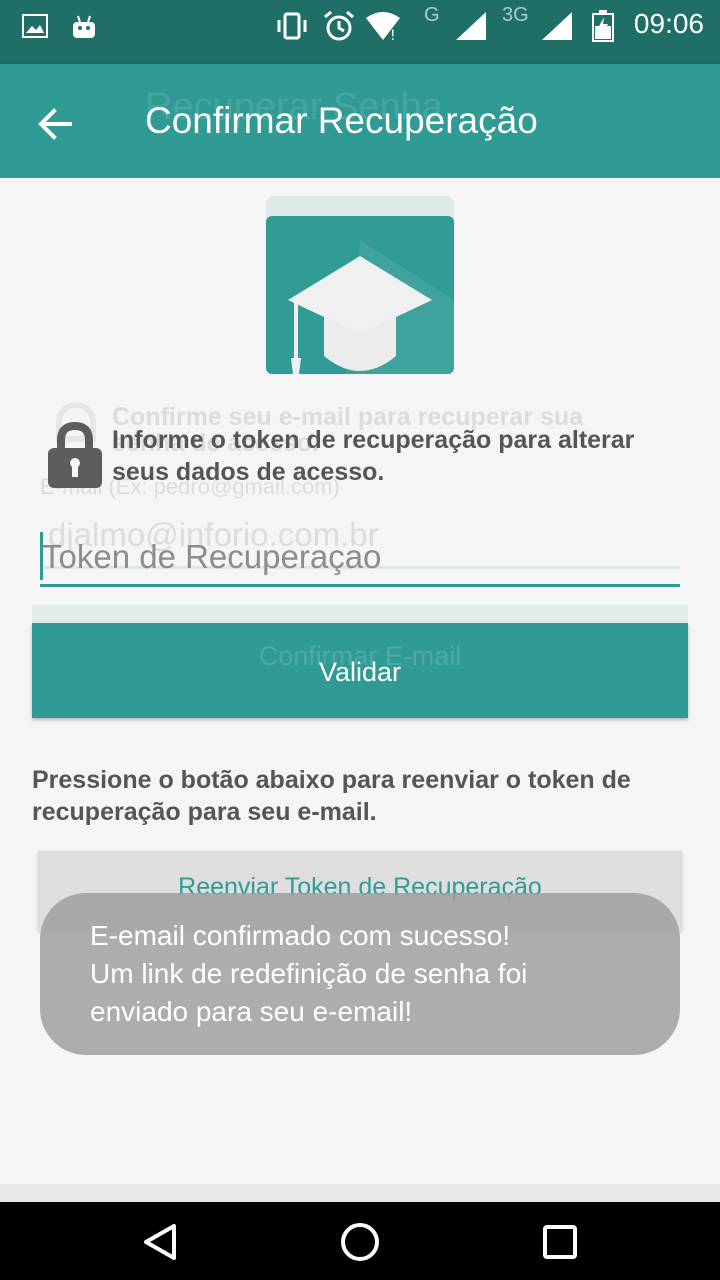 This screenshot has height=1280, width=720. What do you see at coordinates (360, 585) in the screenshot?
I see `token-input-underline` at bounding box center [360, 585].